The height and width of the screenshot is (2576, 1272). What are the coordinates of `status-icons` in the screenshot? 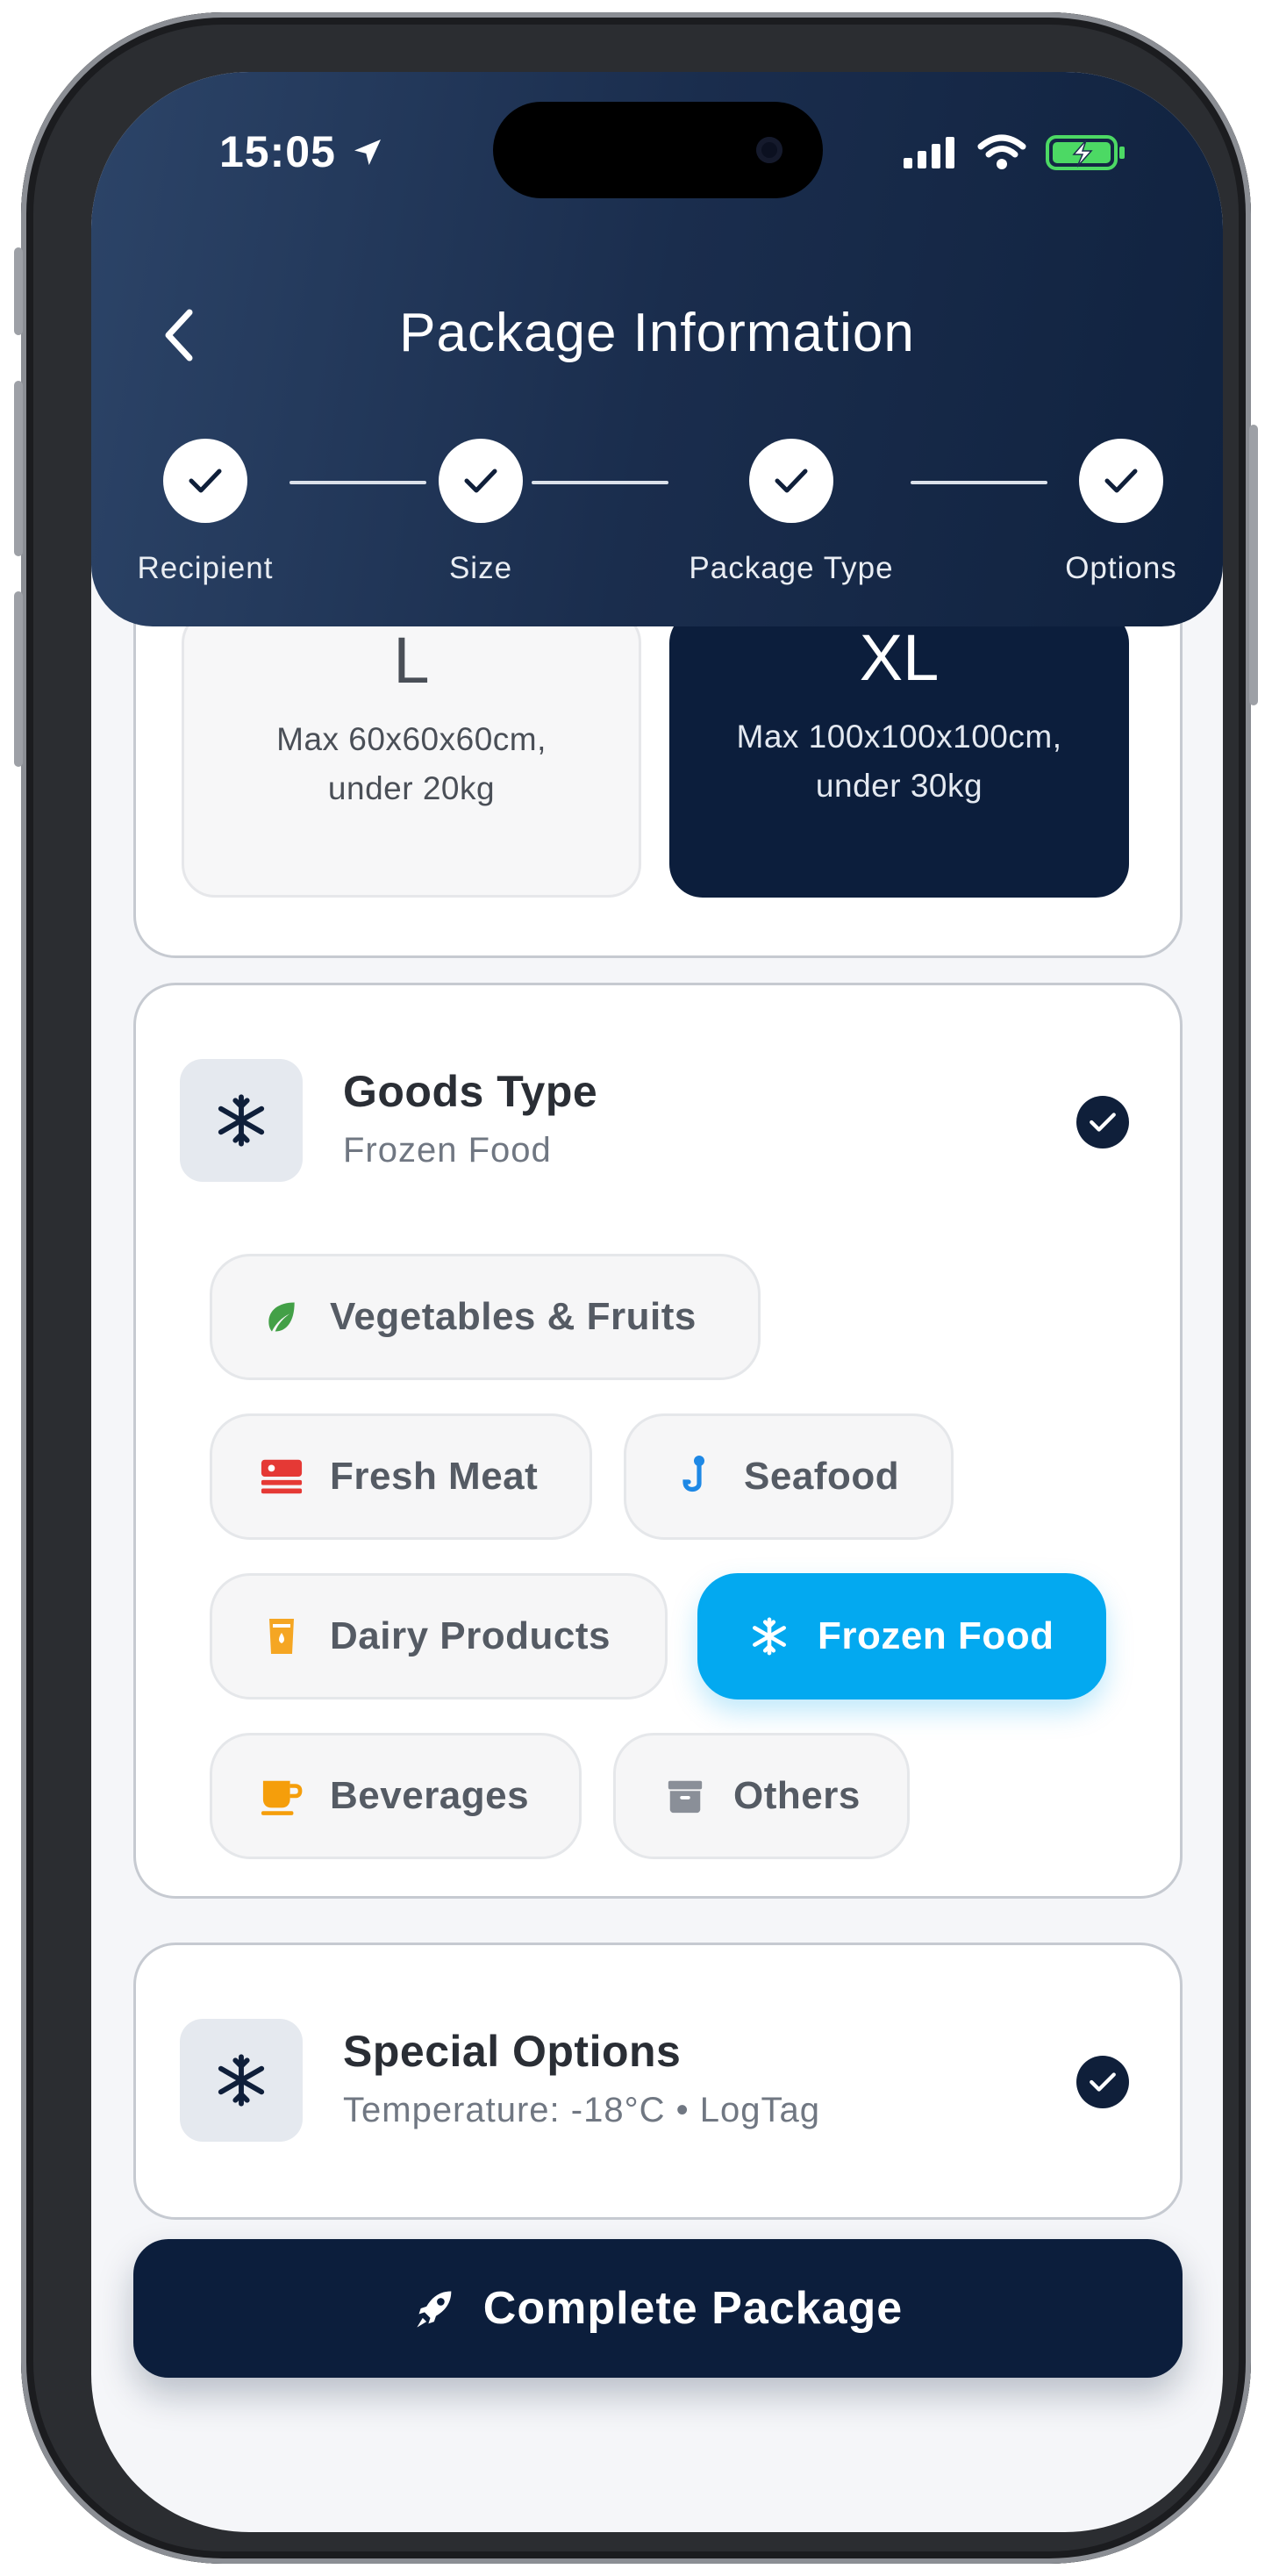 It's located at (1015, 152).